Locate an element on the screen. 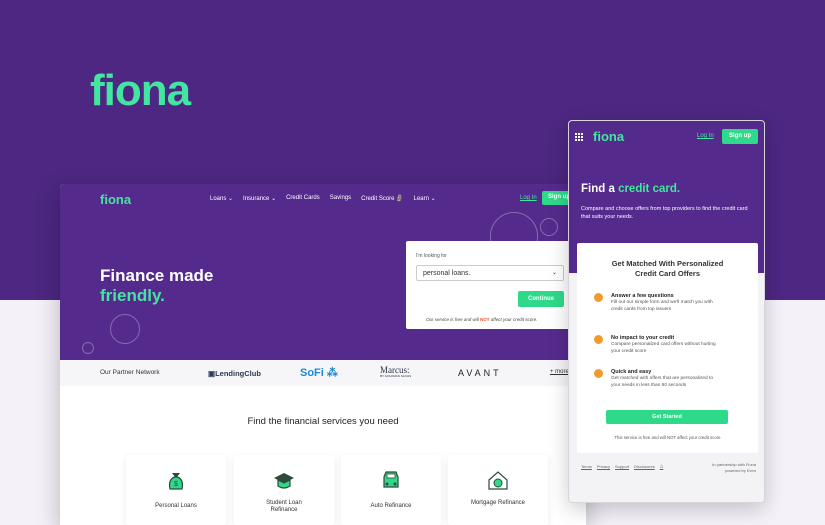  footer-link-privacy: Privacy is located at coordinates (603, 467).